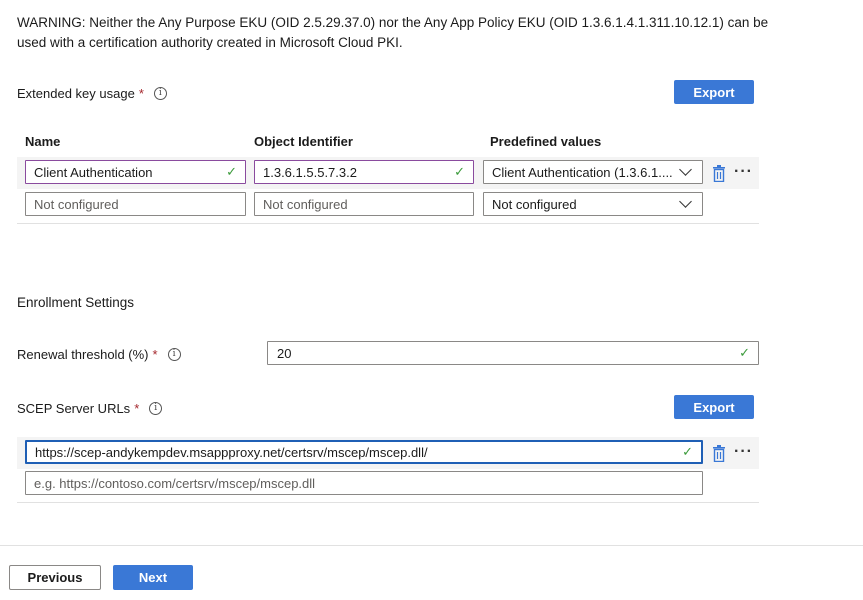  Describe the element at coordinates (714, 407) in the screenshot. I see `scep-export-button: Export` at that location.